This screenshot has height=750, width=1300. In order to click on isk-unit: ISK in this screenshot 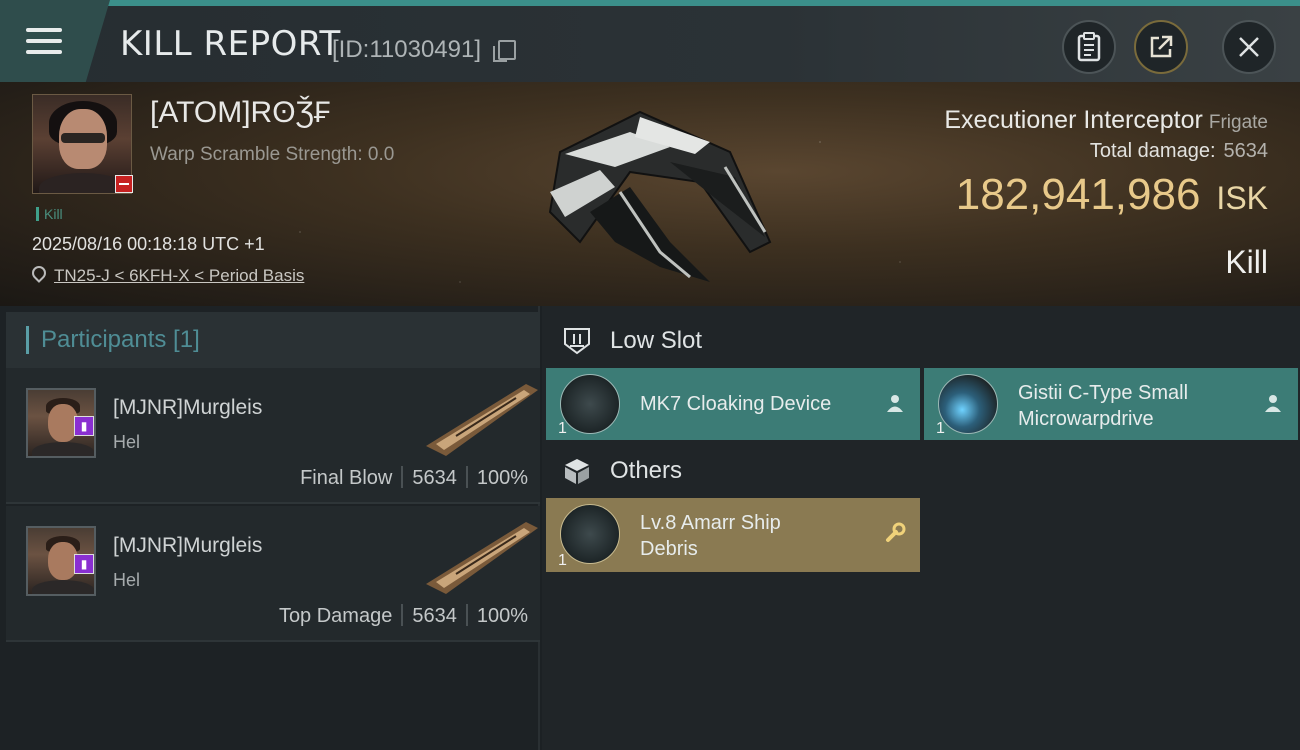, I will do `click(1242, 198)`.